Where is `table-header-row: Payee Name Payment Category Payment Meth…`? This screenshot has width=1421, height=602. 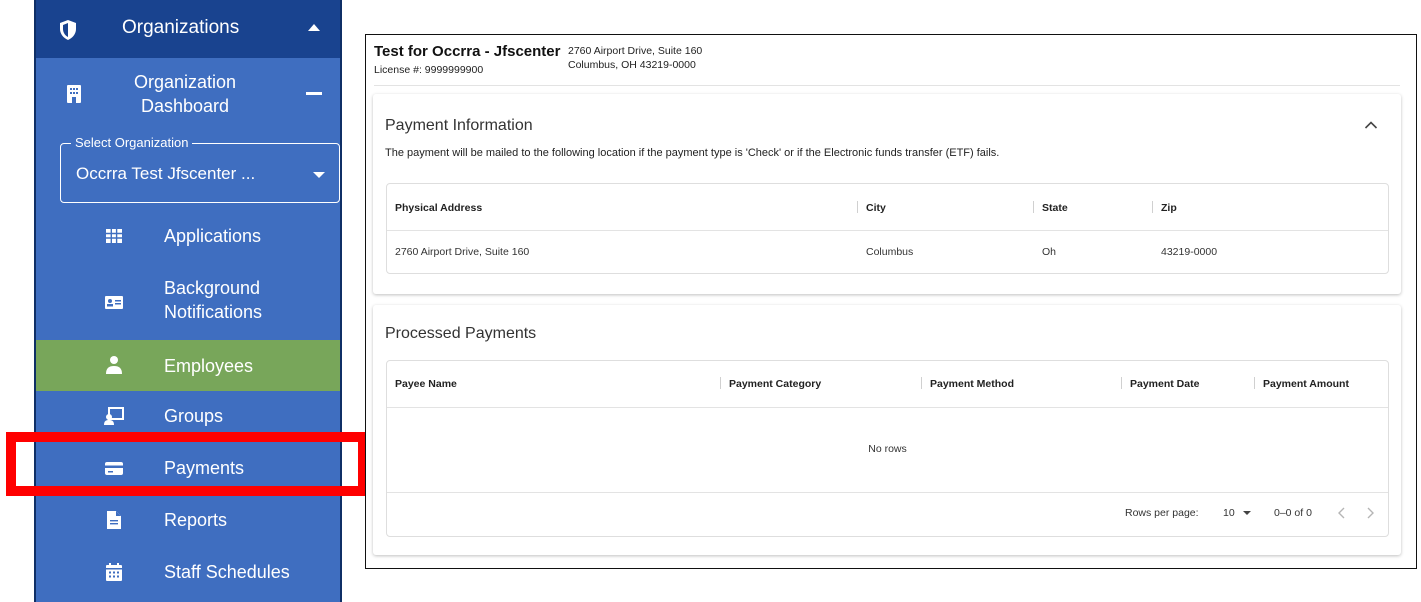 table-header-row: Payee Name Payment Category Payment Meth… is located at coordinates (887, 384).